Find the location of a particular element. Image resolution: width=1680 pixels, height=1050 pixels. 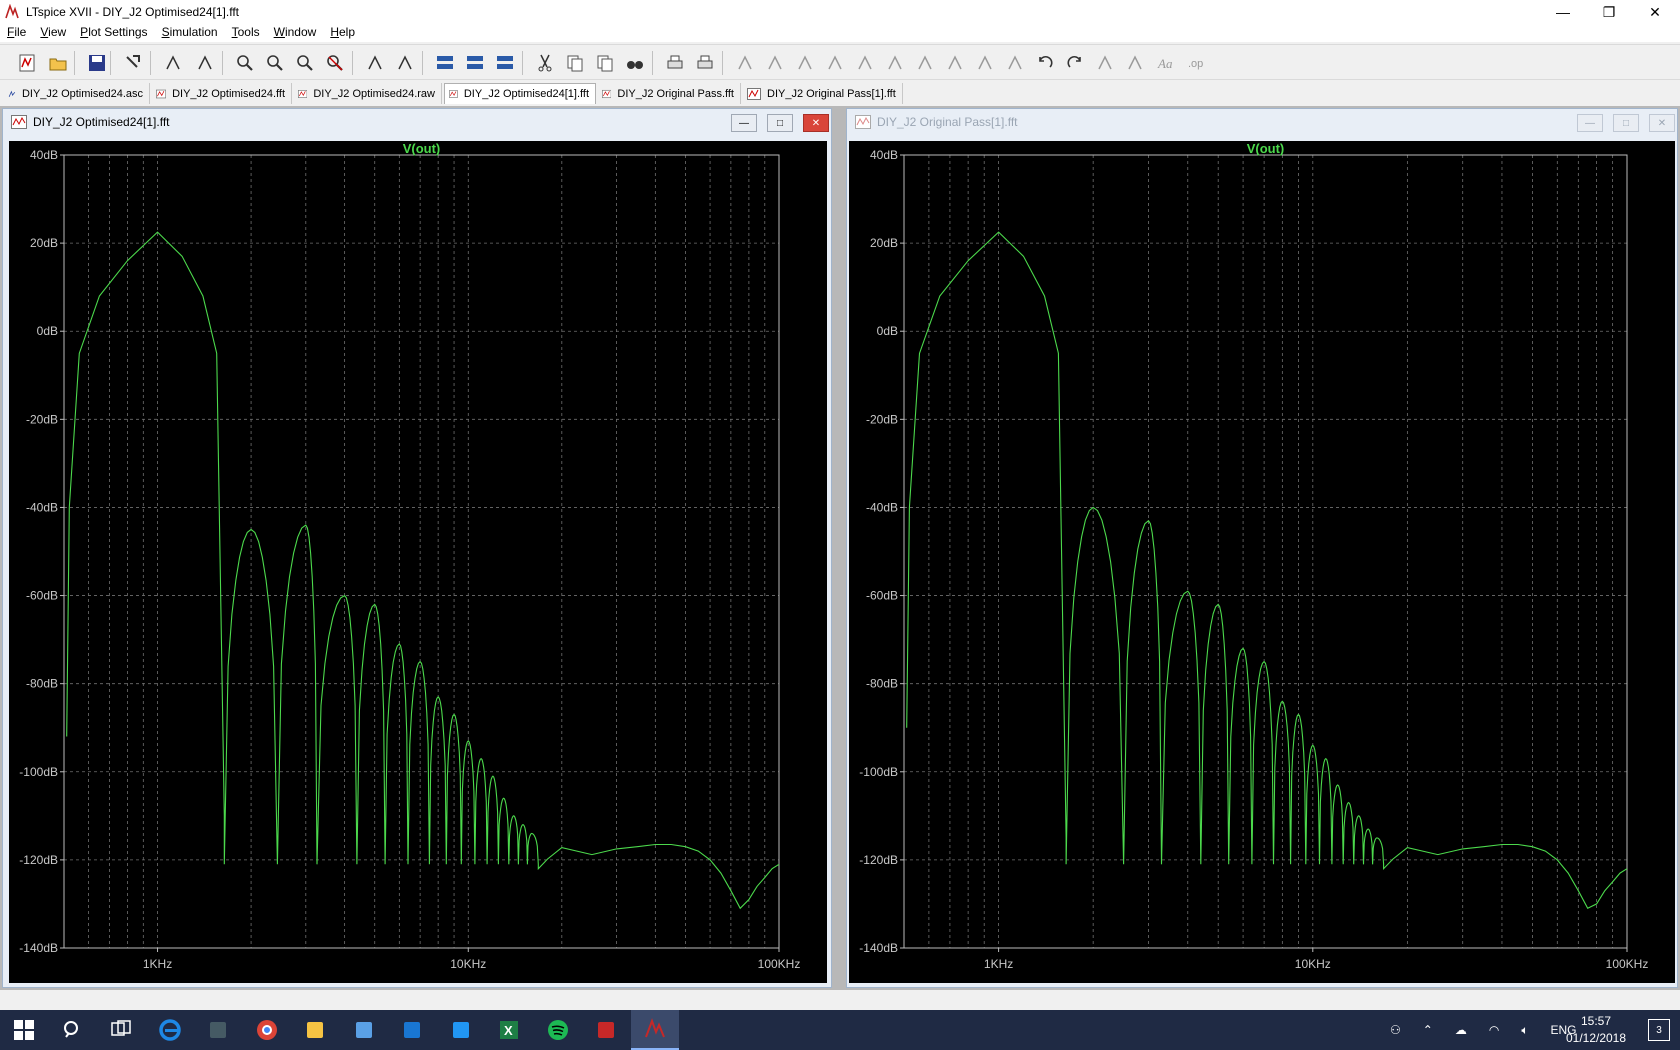

open-button is located at coordinates (58, 63).